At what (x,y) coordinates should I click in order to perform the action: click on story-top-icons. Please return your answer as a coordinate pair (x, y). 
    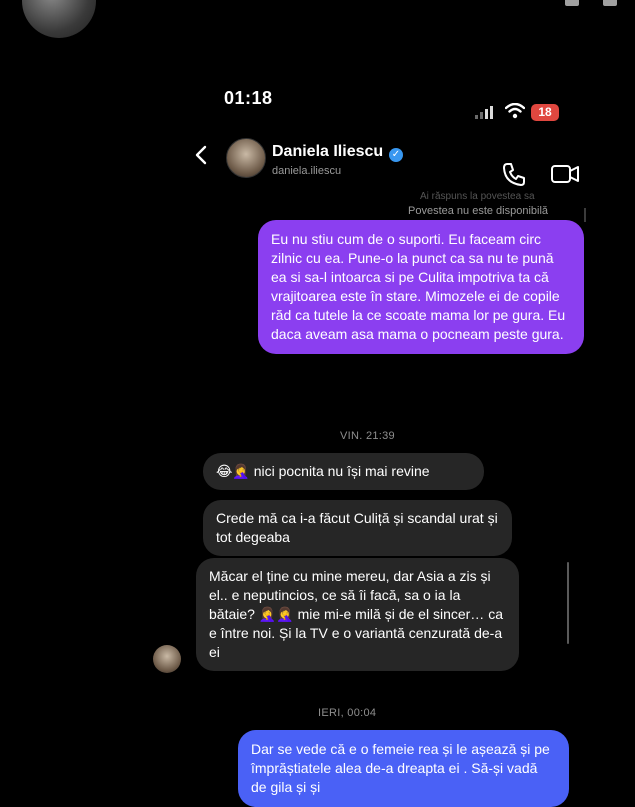
    Looking at the image, I should click on (591, 3).